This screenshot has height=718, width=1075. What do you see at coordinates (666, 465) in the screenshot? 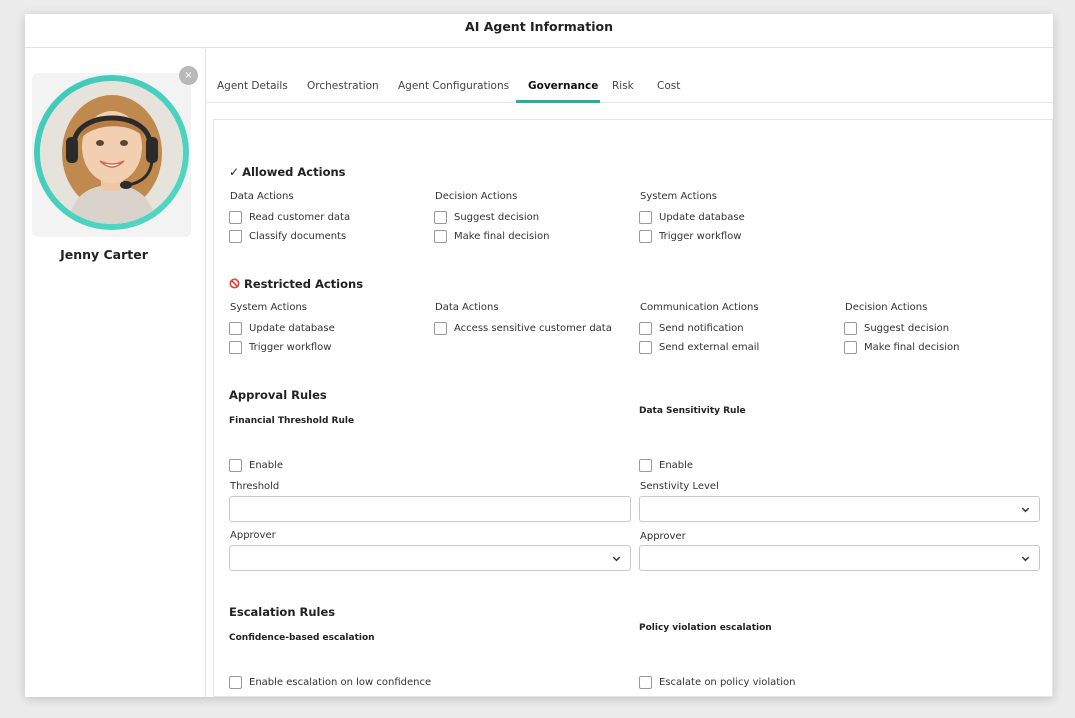
I see `sensitivity-enable-row: Enable` at bounding box center [666, 465].